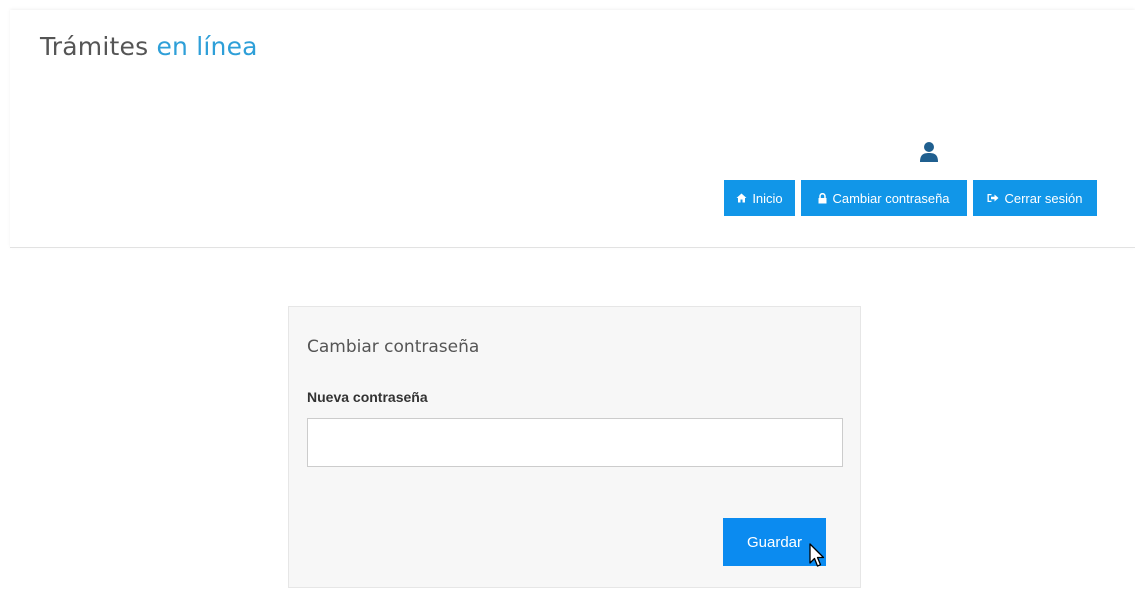 This screenshot has width=1135, height=609. Describe the element at coordinates (767, 198) in the screenshot. I see `nav-inicio-label: Inicio` at that location.